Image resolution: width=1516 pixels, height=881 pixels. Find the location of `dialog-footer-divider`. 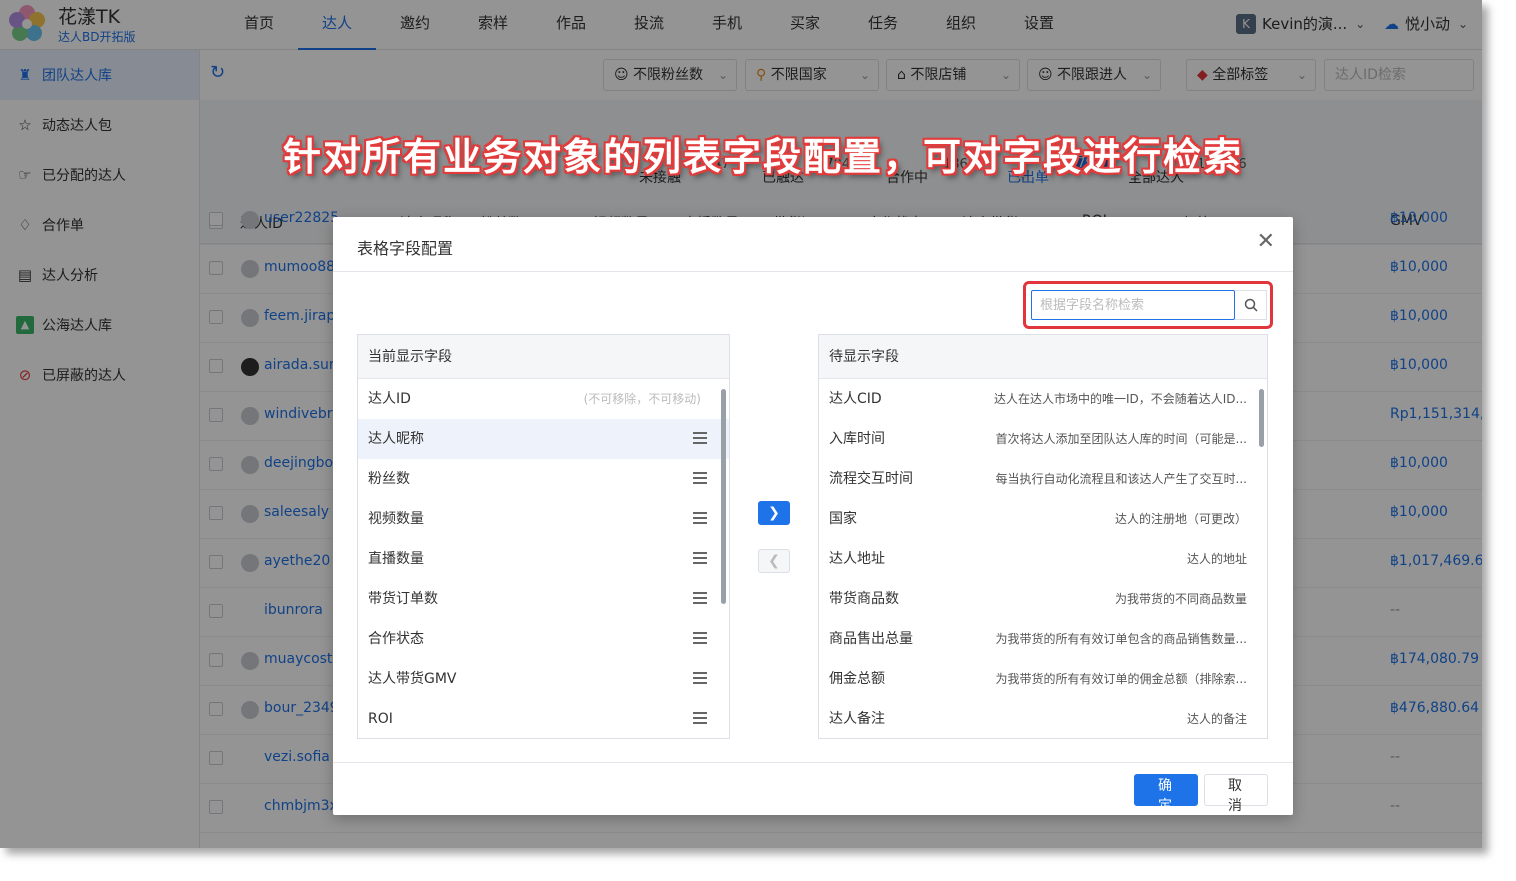

dialog-footer-divider is located at coordinates (813, 762).